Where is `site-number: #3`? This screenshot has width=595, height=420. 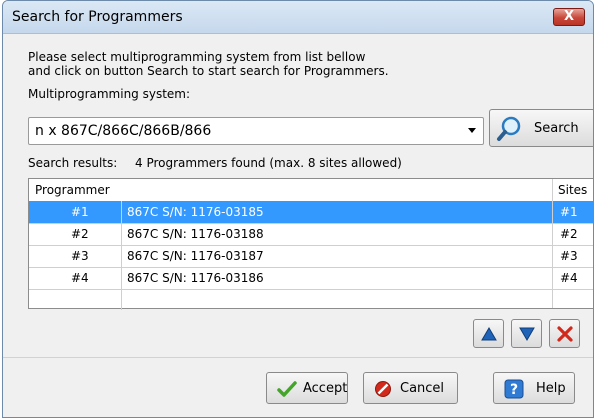
site-number: #3 is located at coordinates (569, 256).